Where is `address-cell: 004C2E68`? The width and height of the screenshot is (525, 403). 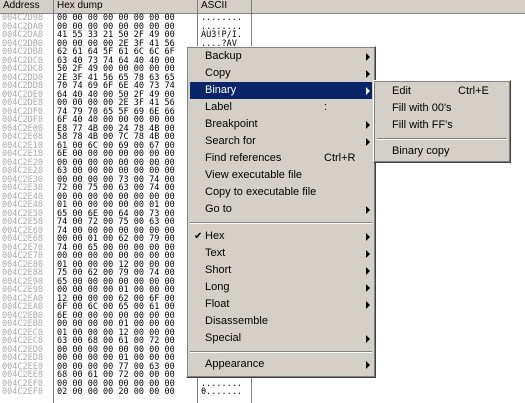
address-cell: 004C2E68 is located at coordinates (22, 239).